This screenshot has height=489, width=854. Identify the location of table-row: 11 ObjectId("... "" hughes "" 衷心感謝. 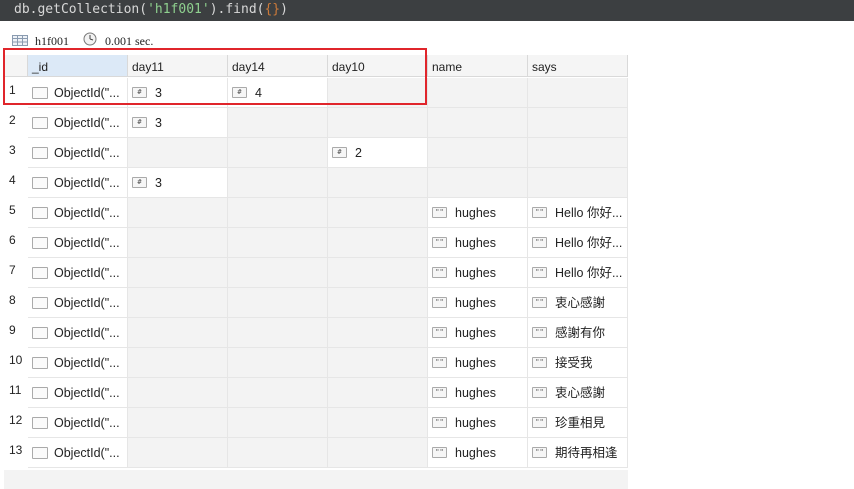
(316, 393).